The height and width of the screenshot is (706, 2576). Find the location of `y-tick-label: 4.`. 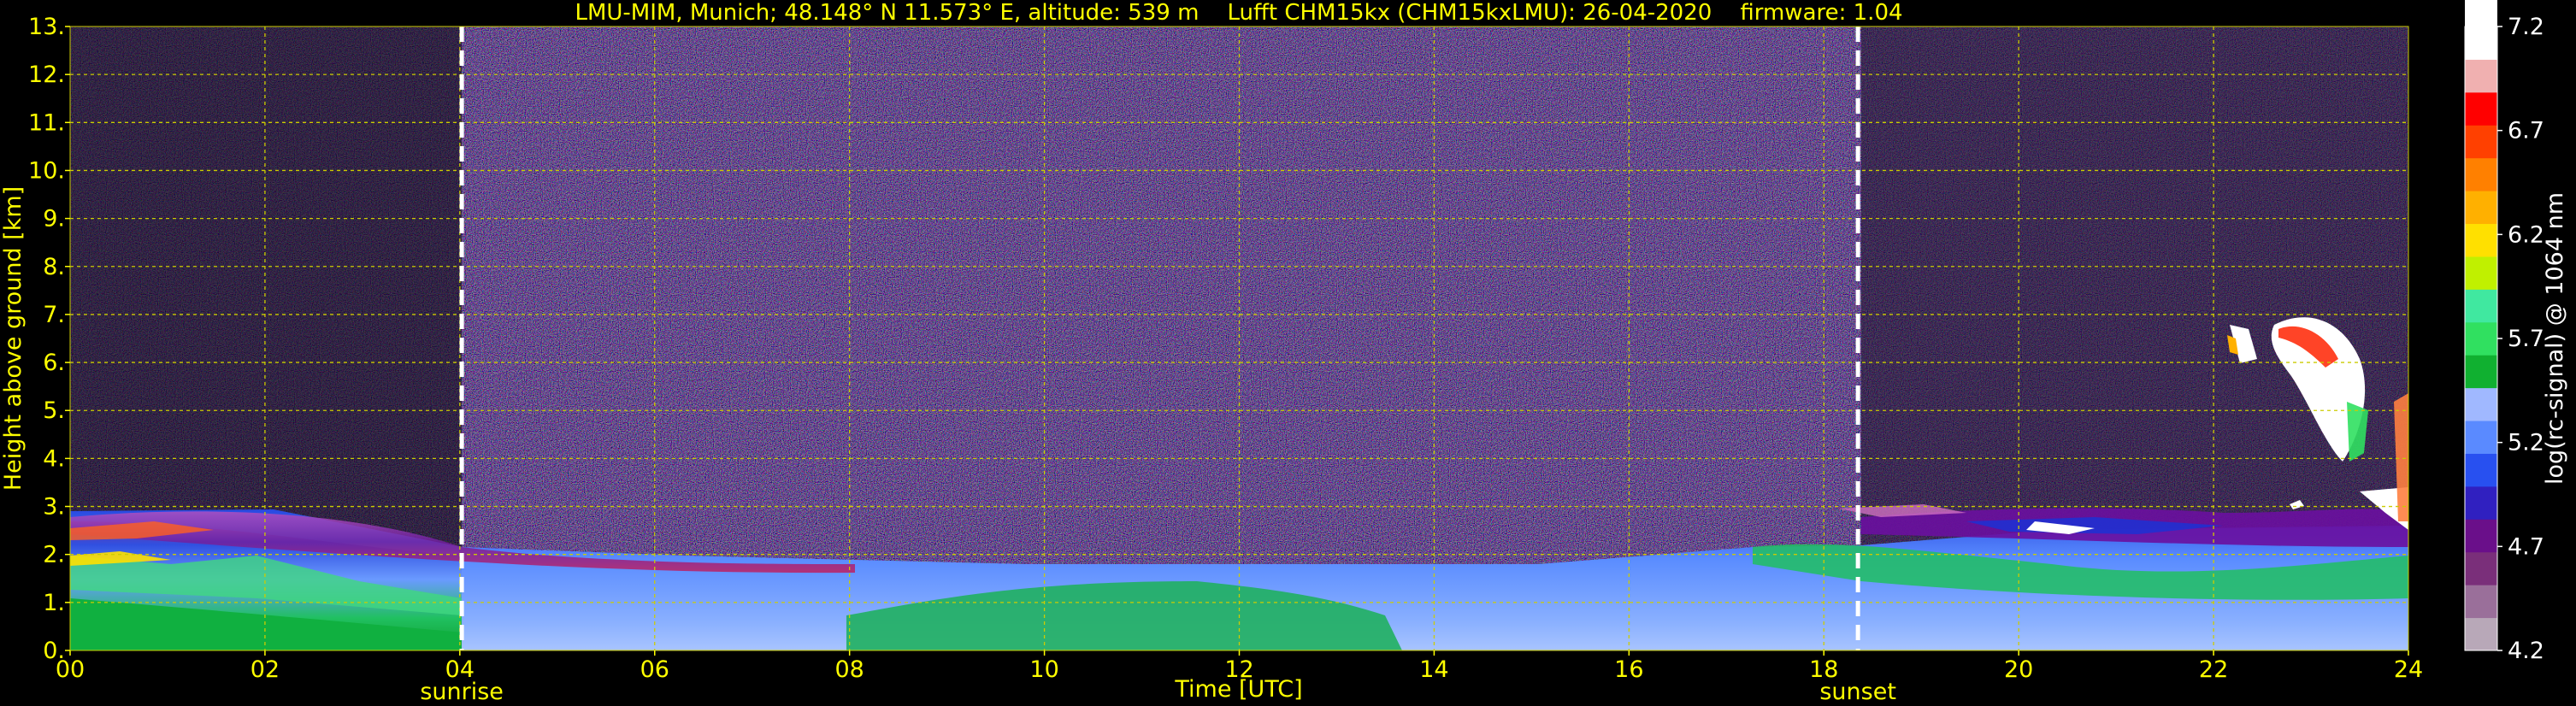

y-tick-label: 4. is located at coordinates (54, 458).